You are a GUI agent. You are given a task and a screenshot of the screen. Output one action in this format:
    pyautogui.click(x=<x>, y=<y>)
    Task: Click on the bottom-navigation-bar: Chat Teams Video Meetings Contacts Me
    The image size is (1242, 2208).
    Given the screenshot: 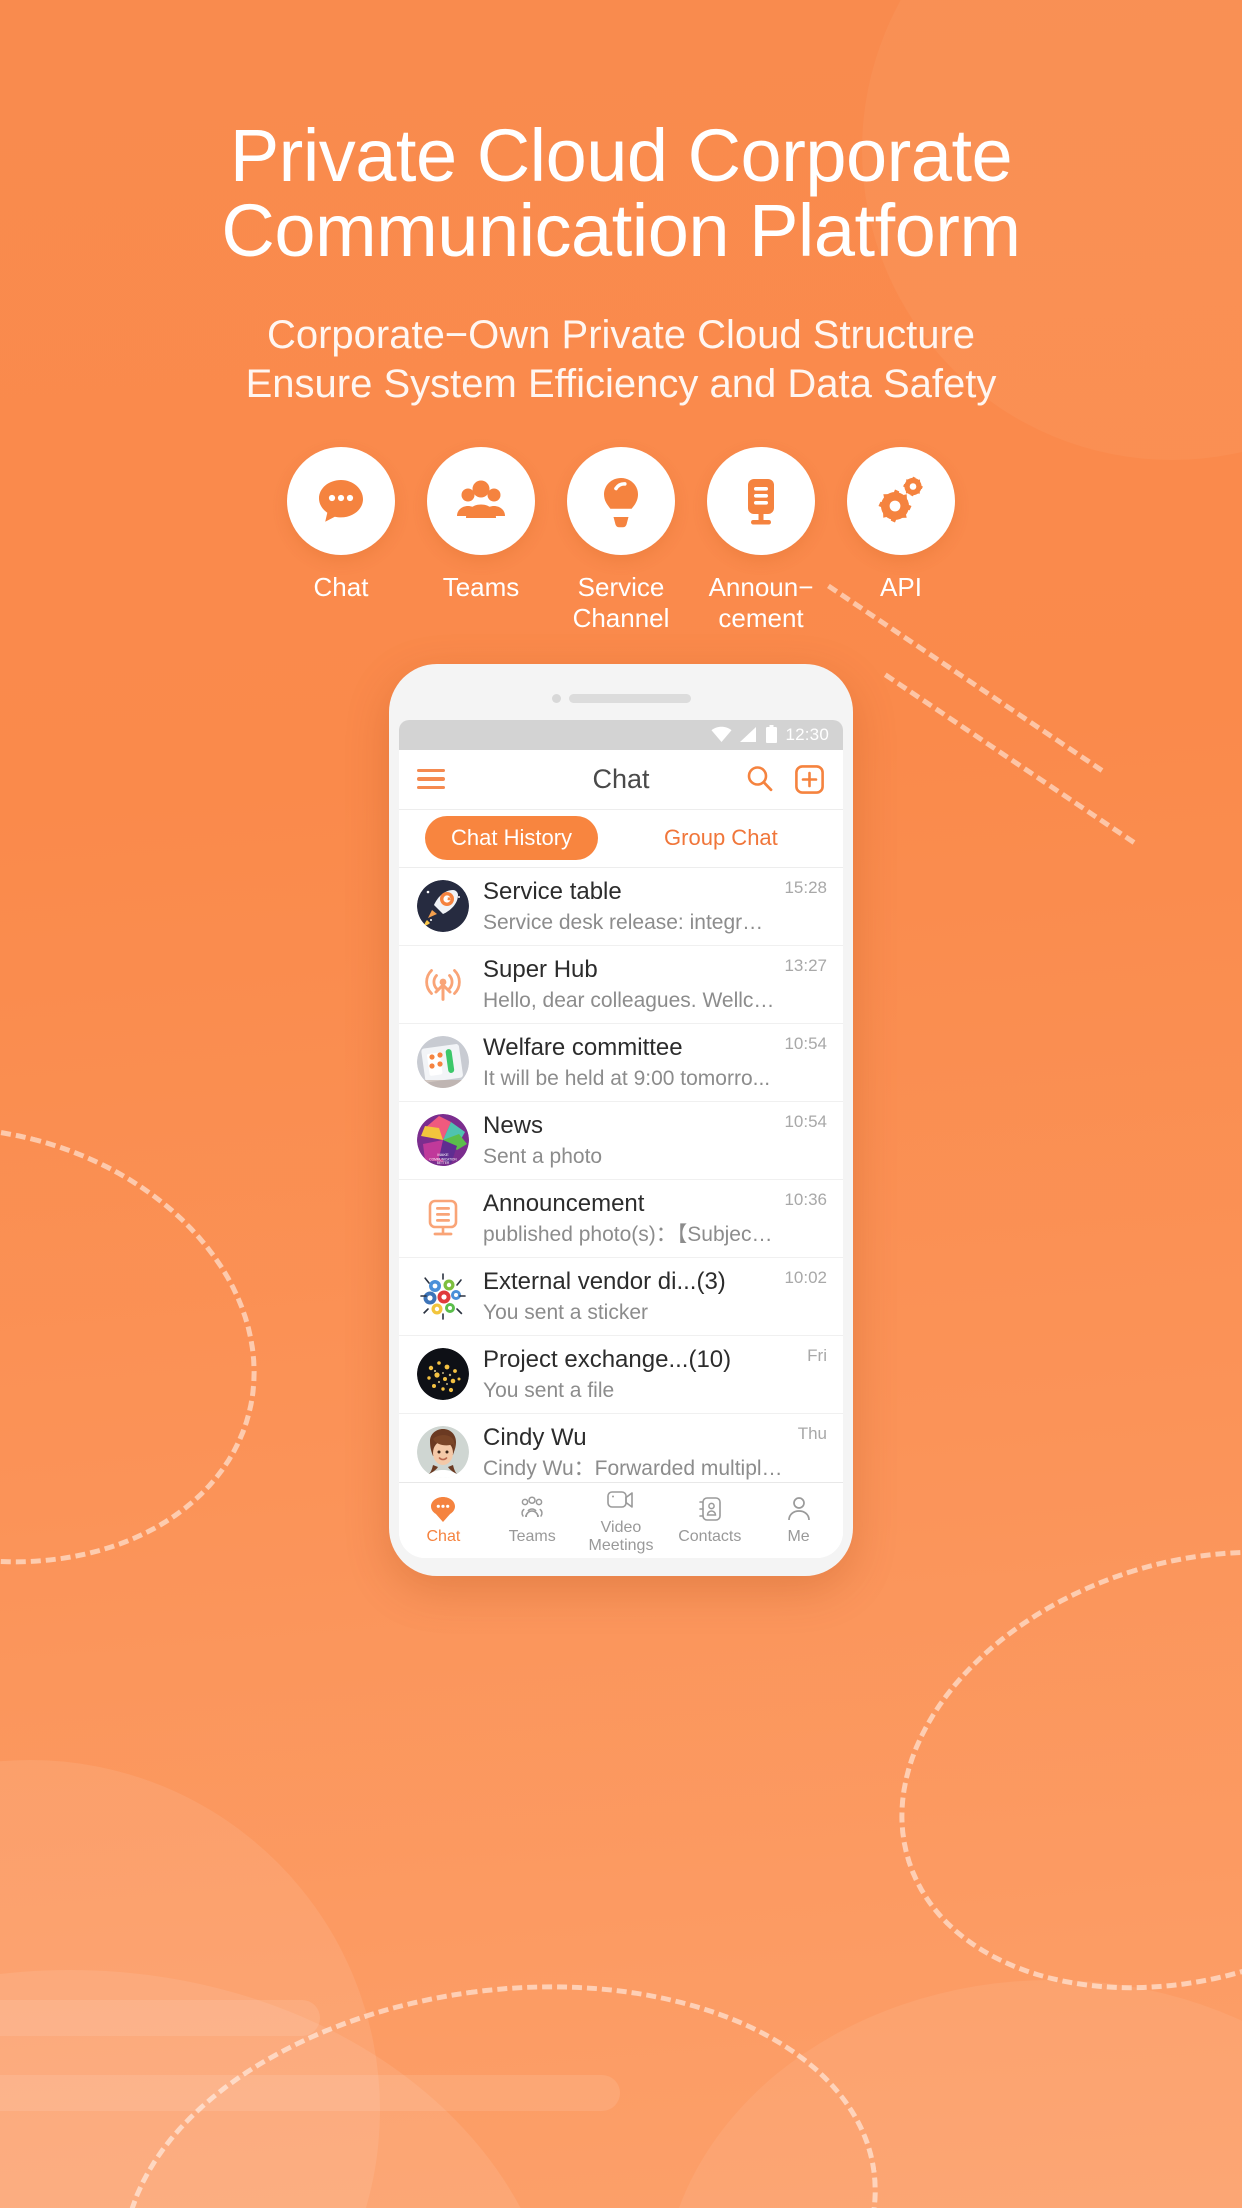 What is the action you would take?
    pyautogui.click(x=621, y=1519)
    